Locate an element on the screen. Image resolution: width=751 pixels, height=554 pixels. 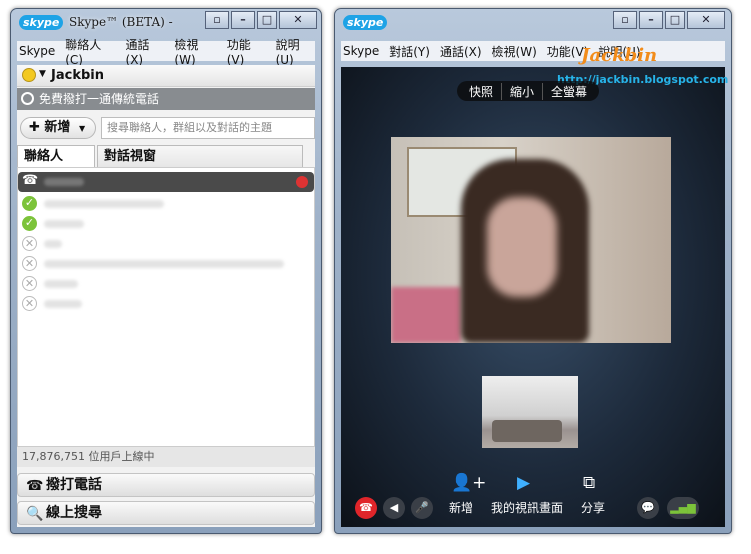
phone-icon is located at coordinates (27, 98).